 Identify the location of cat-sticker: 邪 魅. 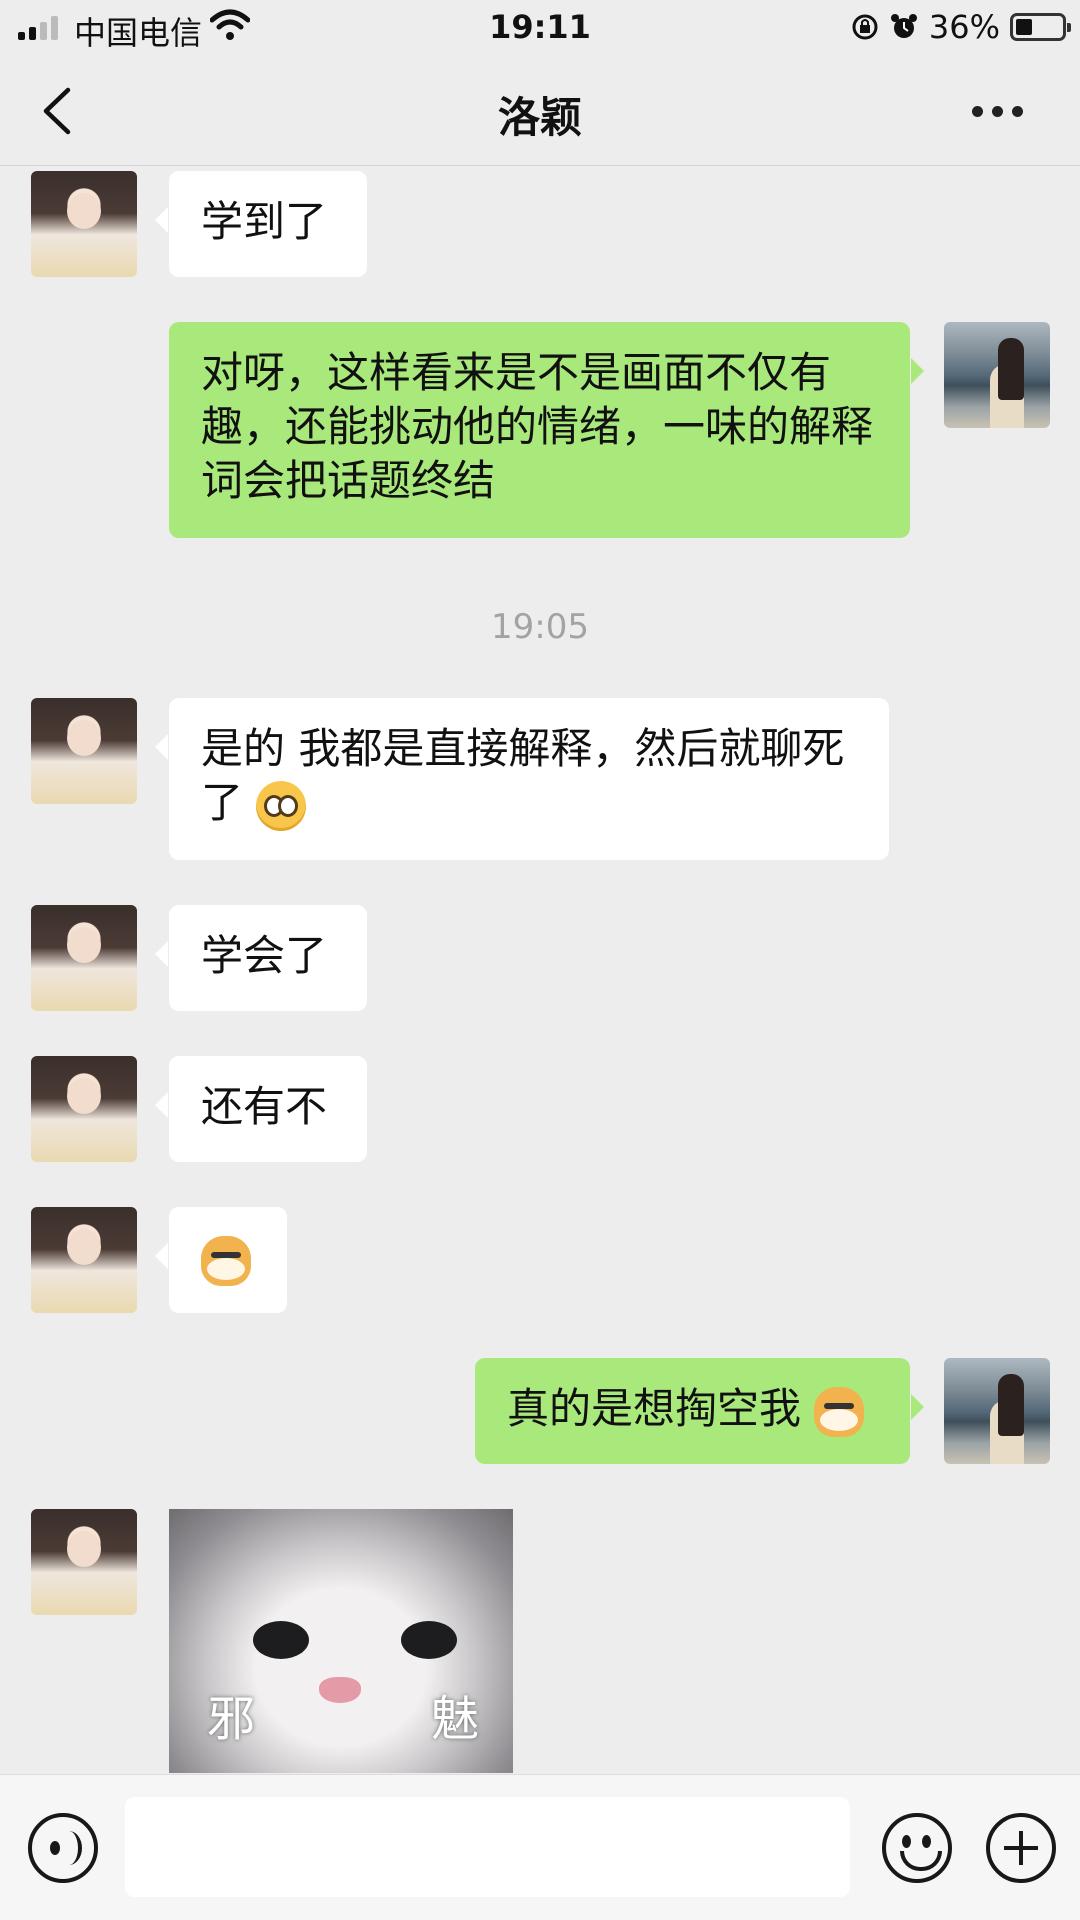
(341, 1641).